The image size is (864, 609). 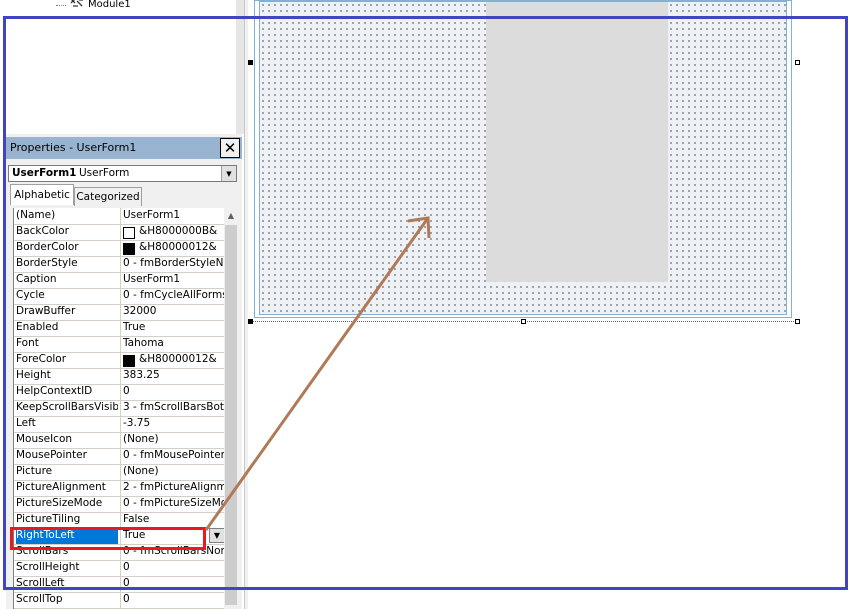 I want to click on property-name: ForeColor, so click(x=41, y=359).